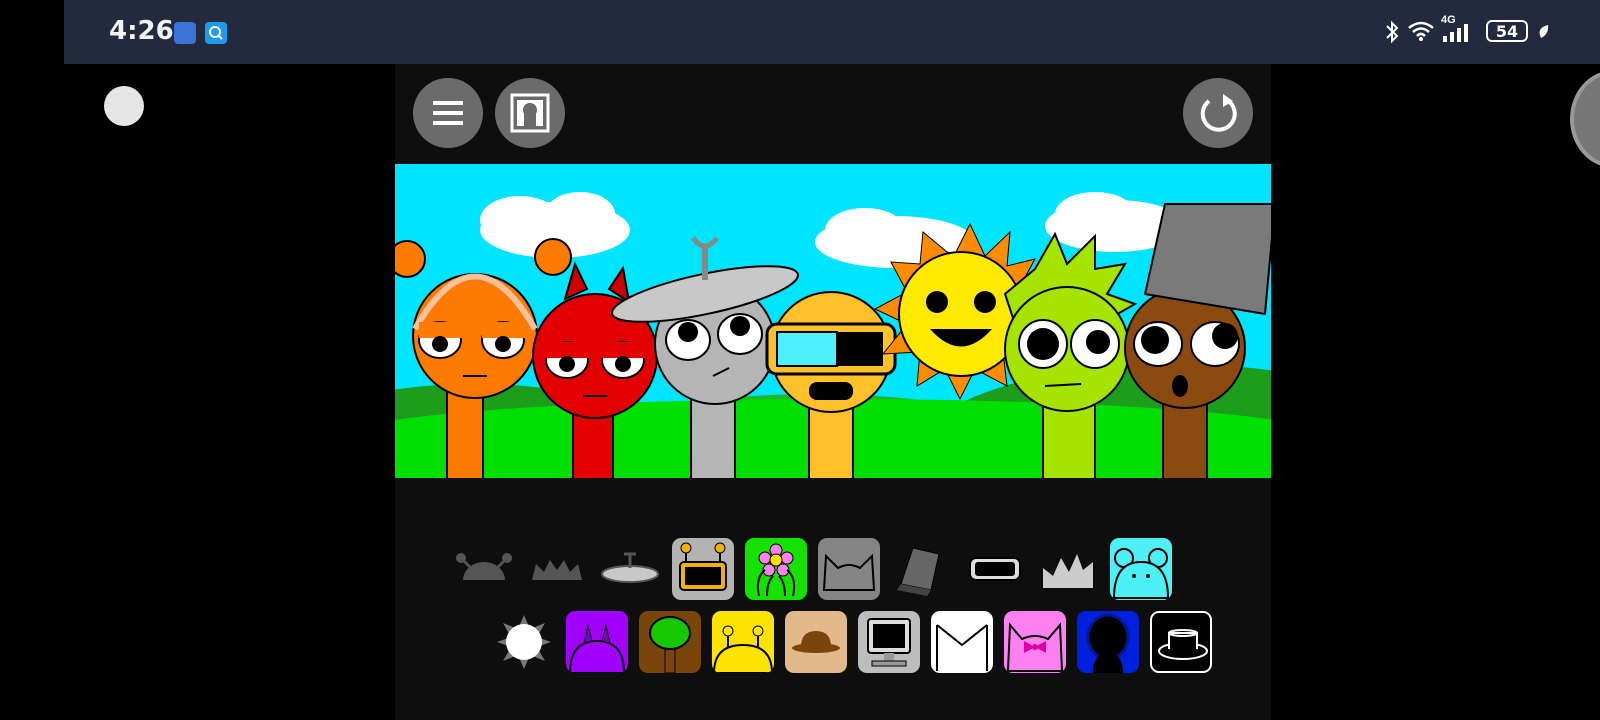 The image size is (1600, 720). Describe the element at coordinates (1181, 642) in the screenshot. I see `top-hat-tile` at that location.